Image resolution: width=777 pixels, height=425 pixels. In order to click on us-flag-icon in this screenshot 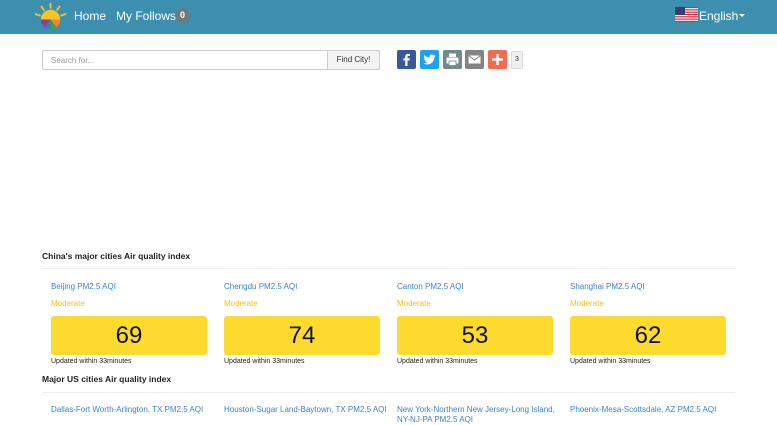, I will do `click(686, 14)`.